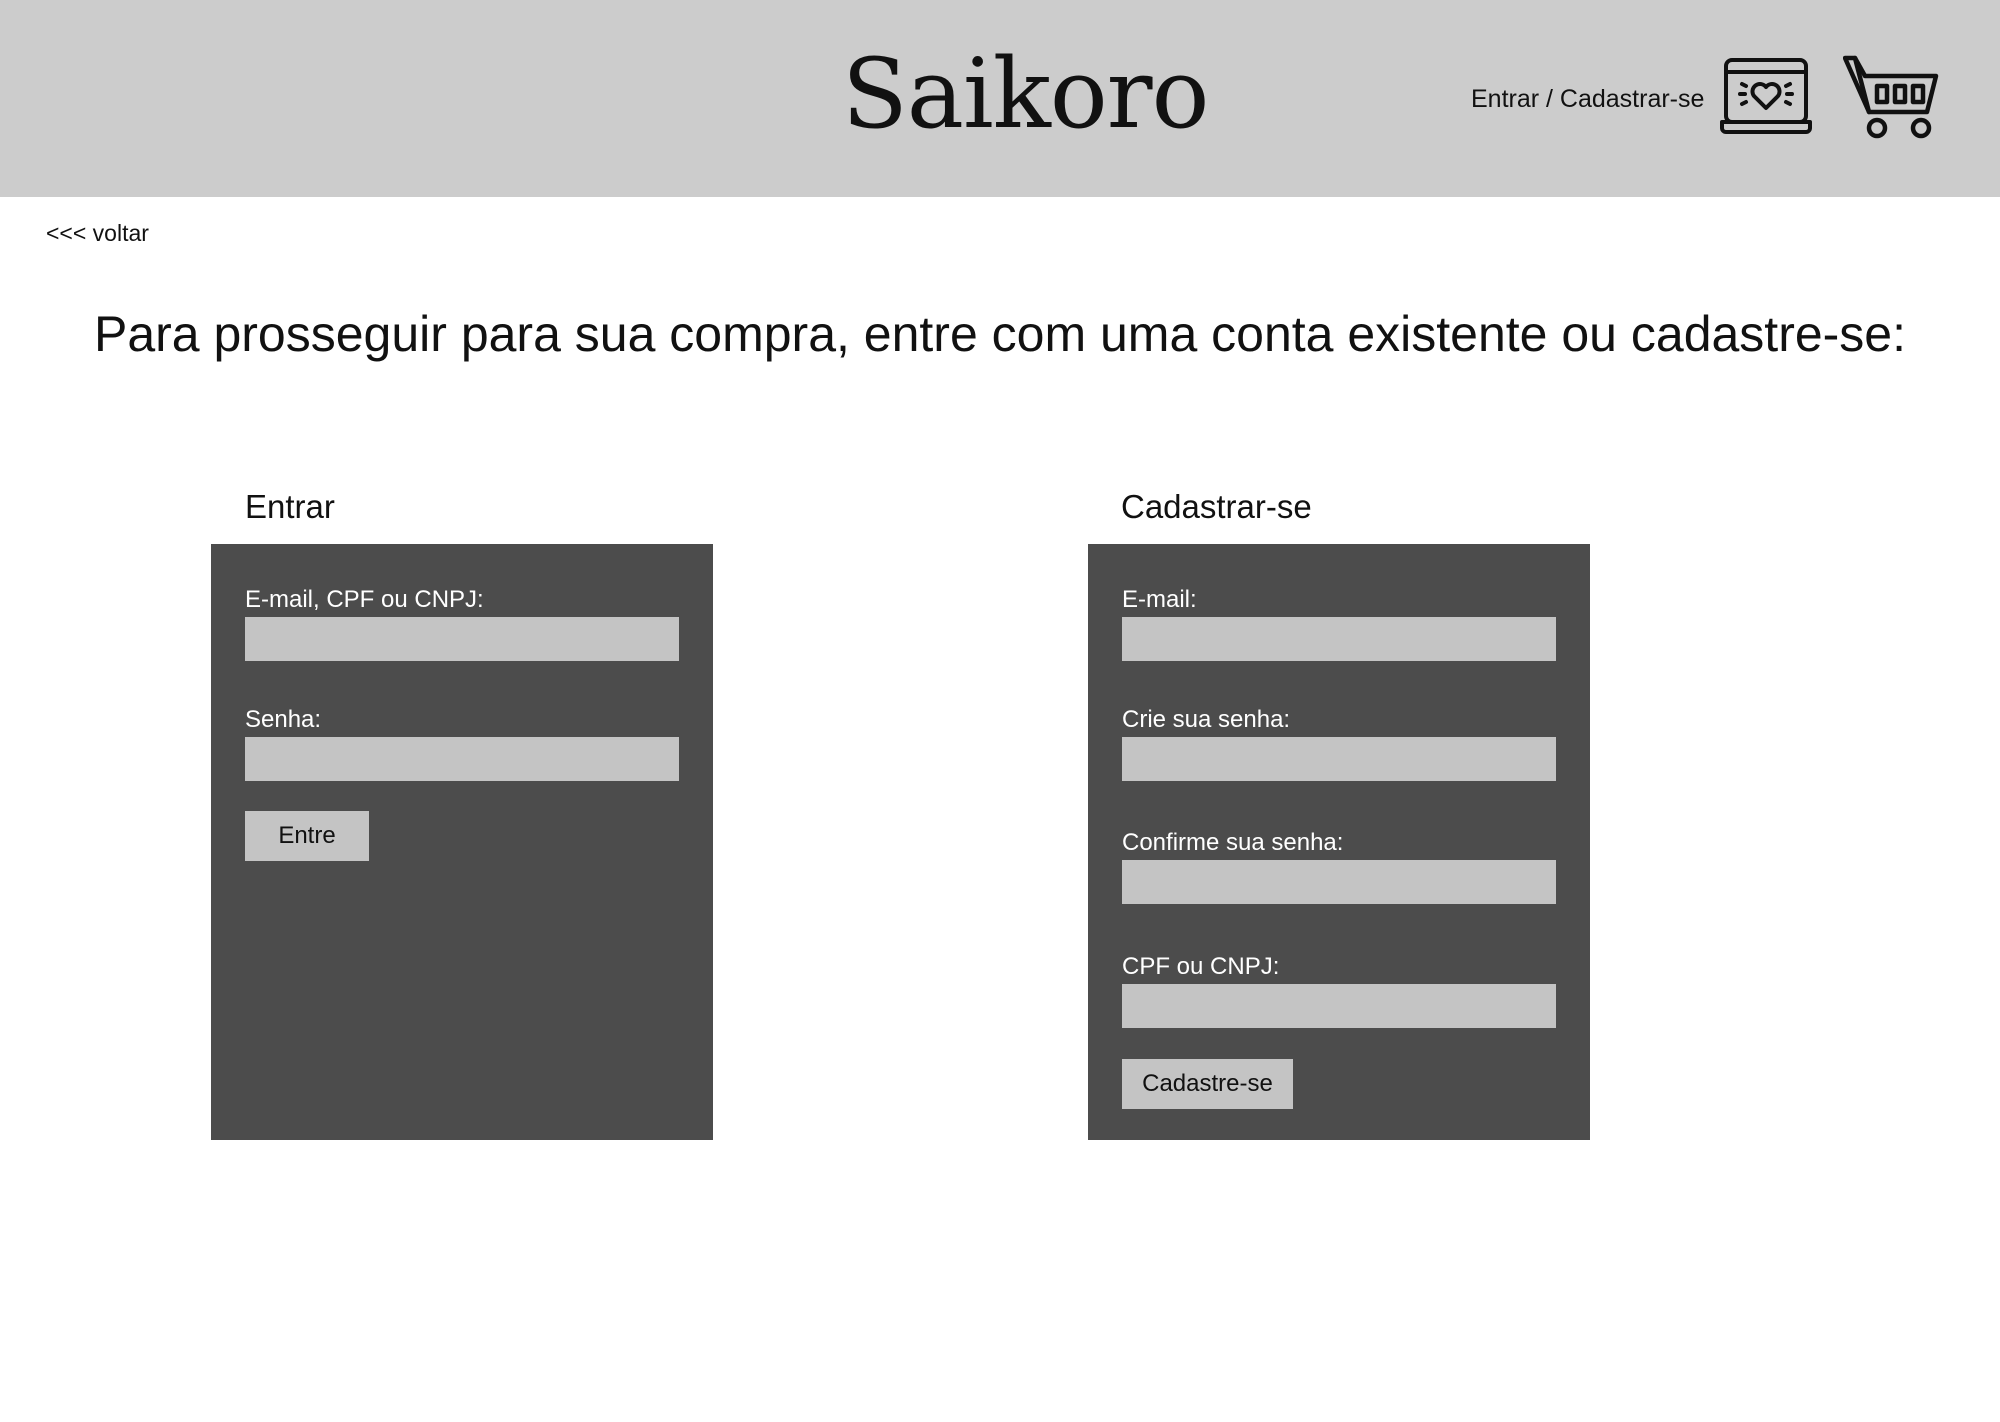 This screenshot has height=1422, width=2000. Describe the element at coordinates (290, 506) in the screenshot. I see `login-section-title: Entrar` at that location.